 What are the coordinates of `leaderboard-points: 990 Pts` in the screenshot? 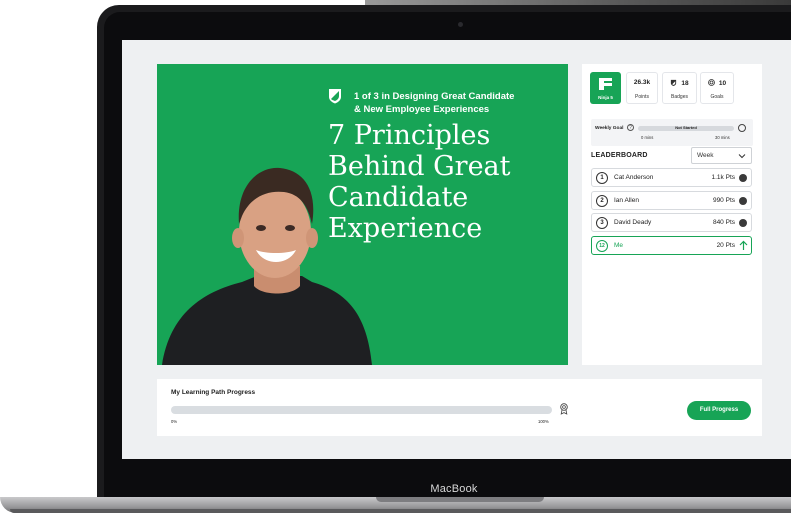 It's located at (723, 200).